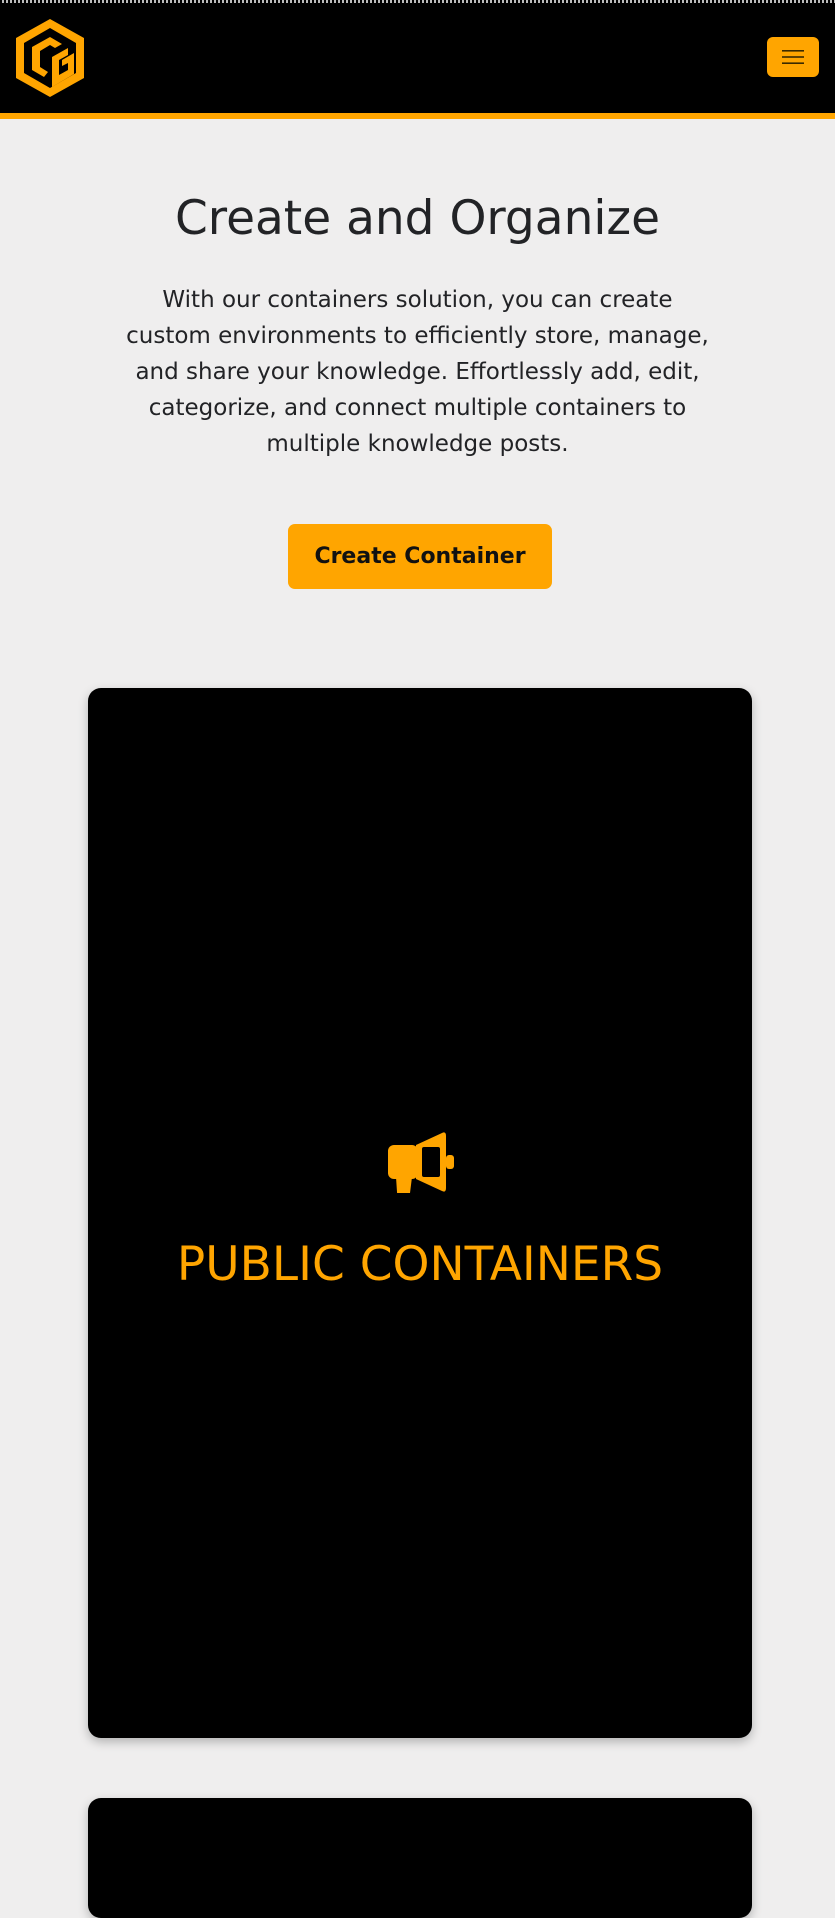  What do you see at coordinates (50, 58) in the screenshot?
I see `cg-cube-logo-icon` at bounding box center [50, 58].